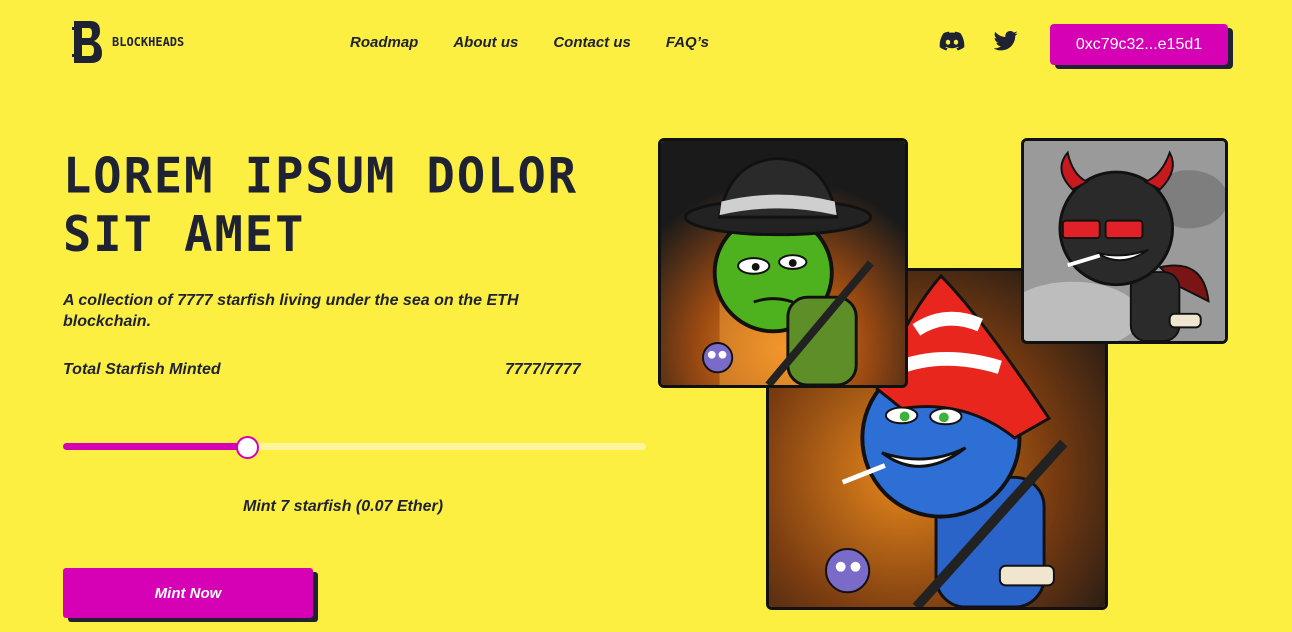 The height and width of the screenshot is (632, 1292). I want to click on slider-thumb, so click(247, 447).